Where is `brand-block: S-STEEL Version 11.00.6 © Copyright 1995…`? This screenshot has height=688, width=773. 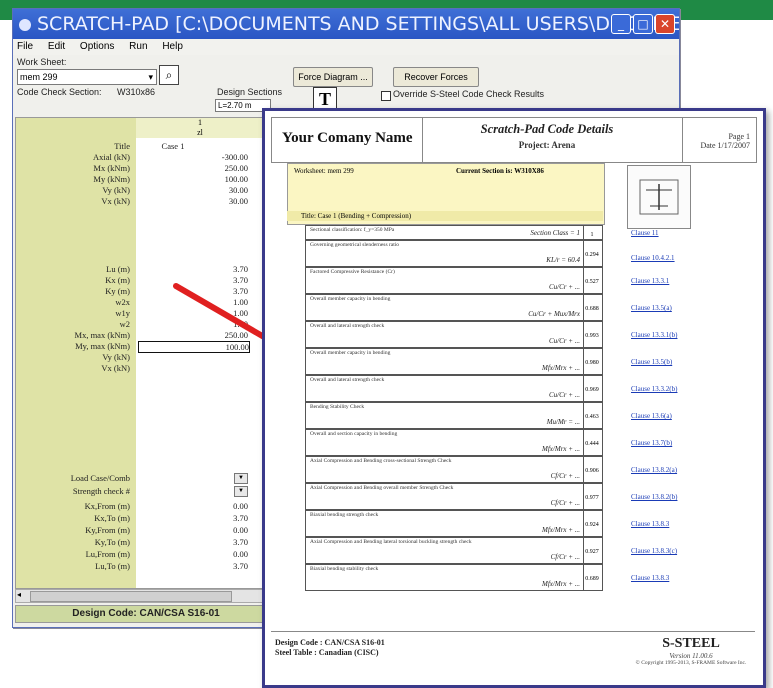 brand-block: S-STEEL Version 11.00.6 © Copyright 1995… is located at coordinates (691, 651).